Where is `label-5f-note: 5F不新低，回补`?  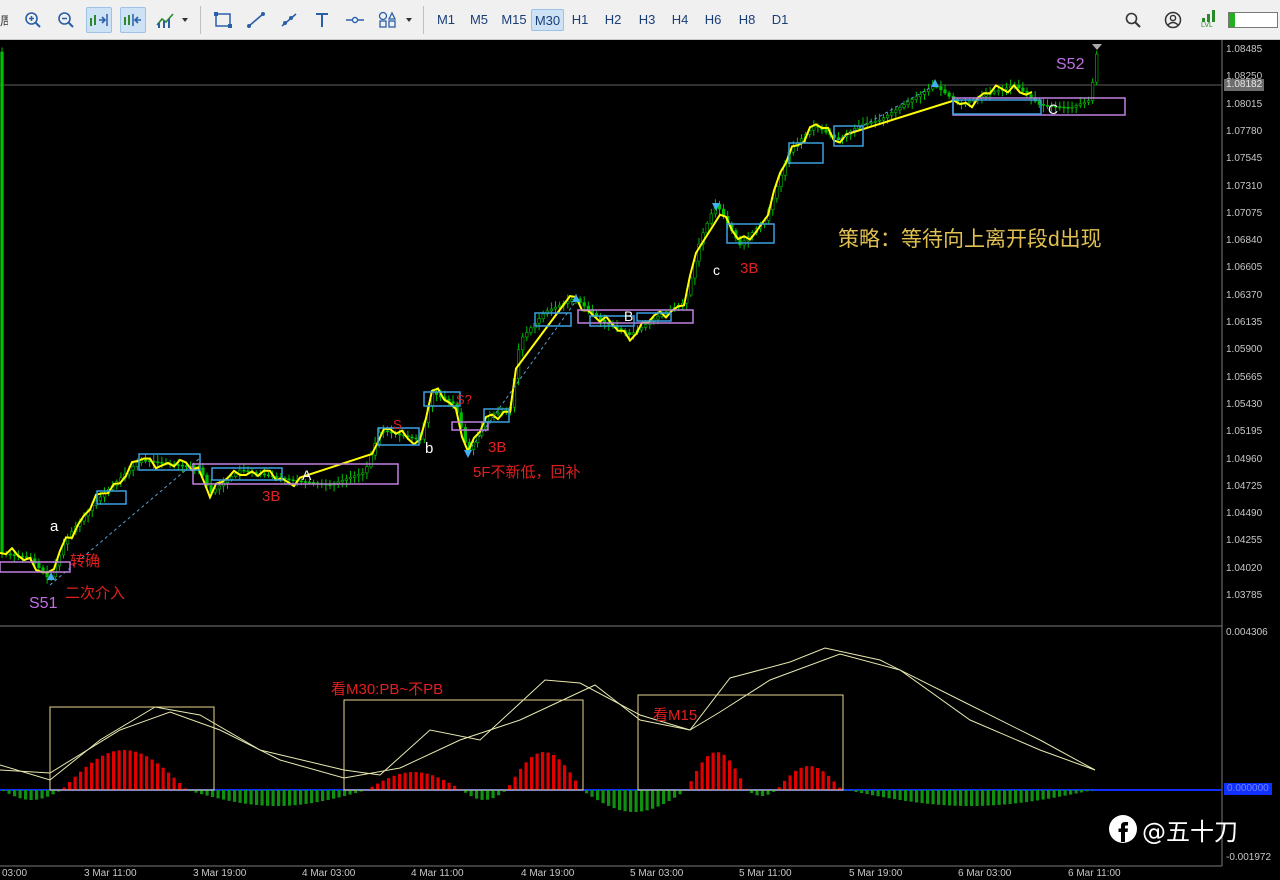
label-5f-note: 5F不新低，回补 is located at coordinates (527, 472).